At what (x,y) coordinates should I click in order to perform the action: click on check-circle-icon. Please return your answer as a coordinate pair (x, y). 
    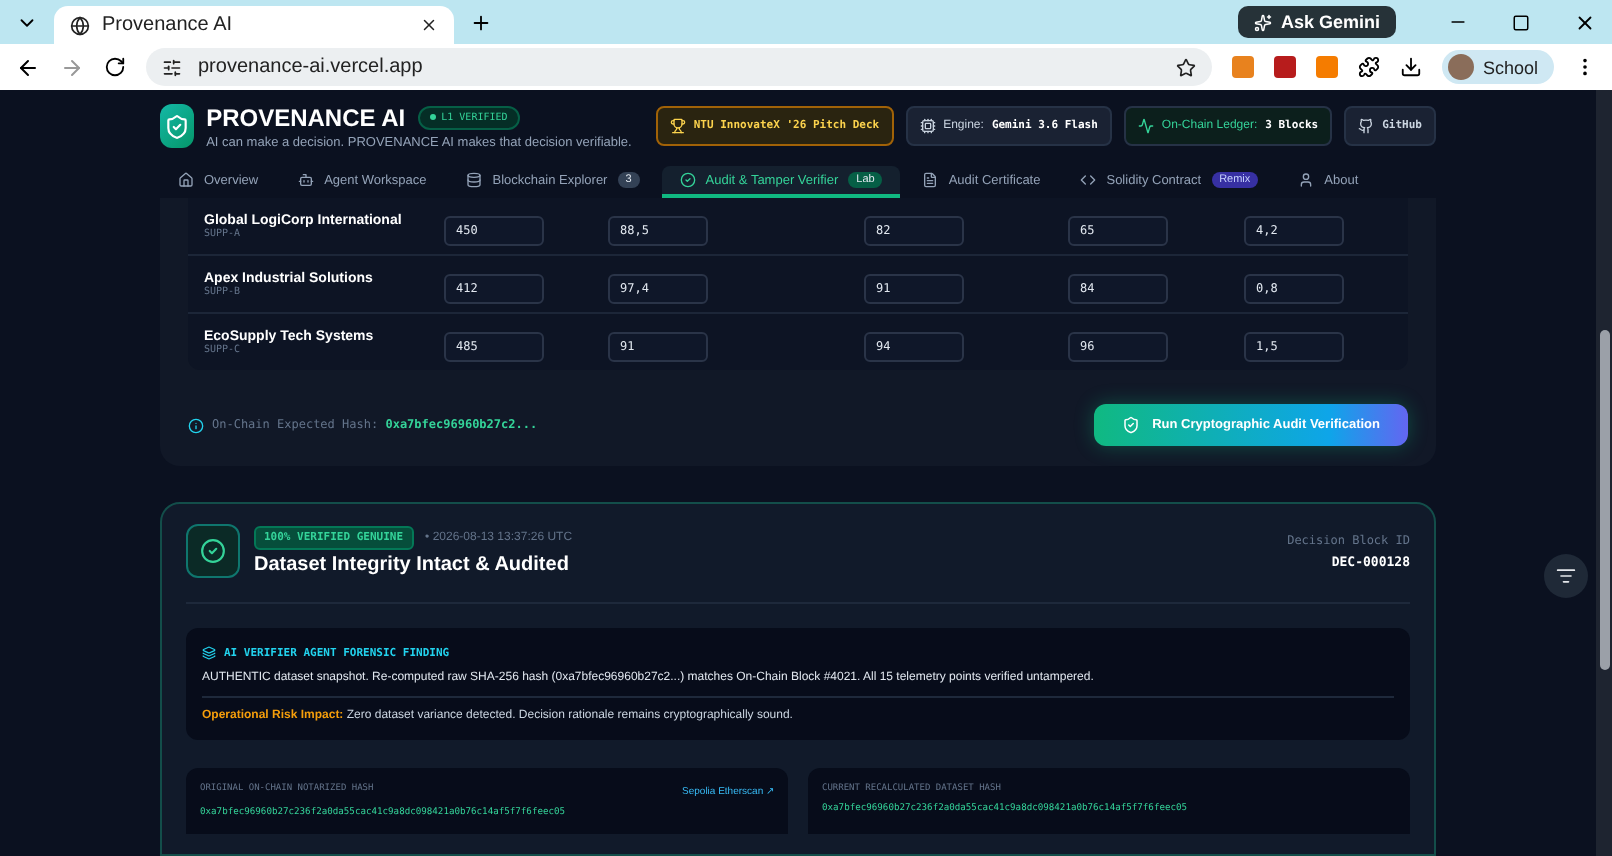
    Looking at the image, I should click on (687, 180).